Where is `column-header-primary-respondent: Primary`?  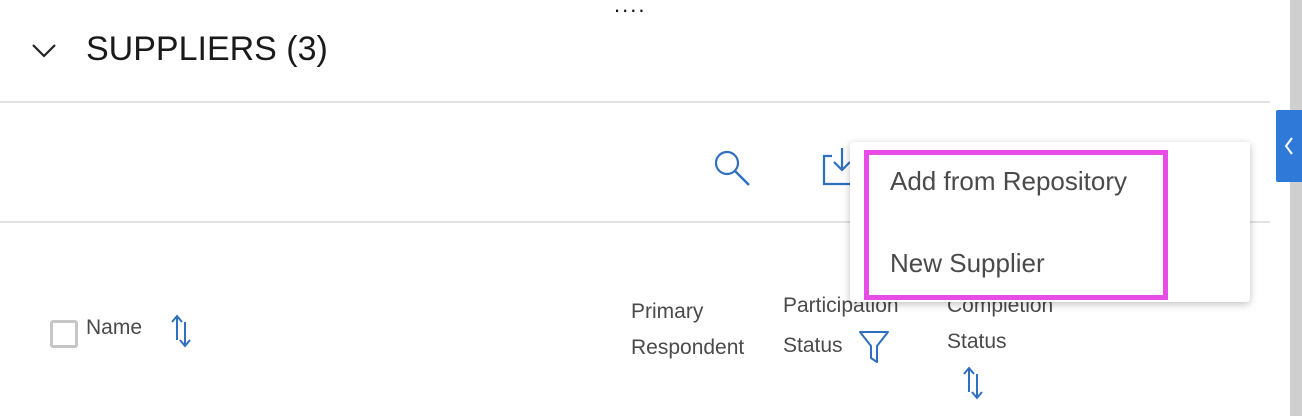 column-header-primary-respondent: Primary is located at coordinates (667, 312).